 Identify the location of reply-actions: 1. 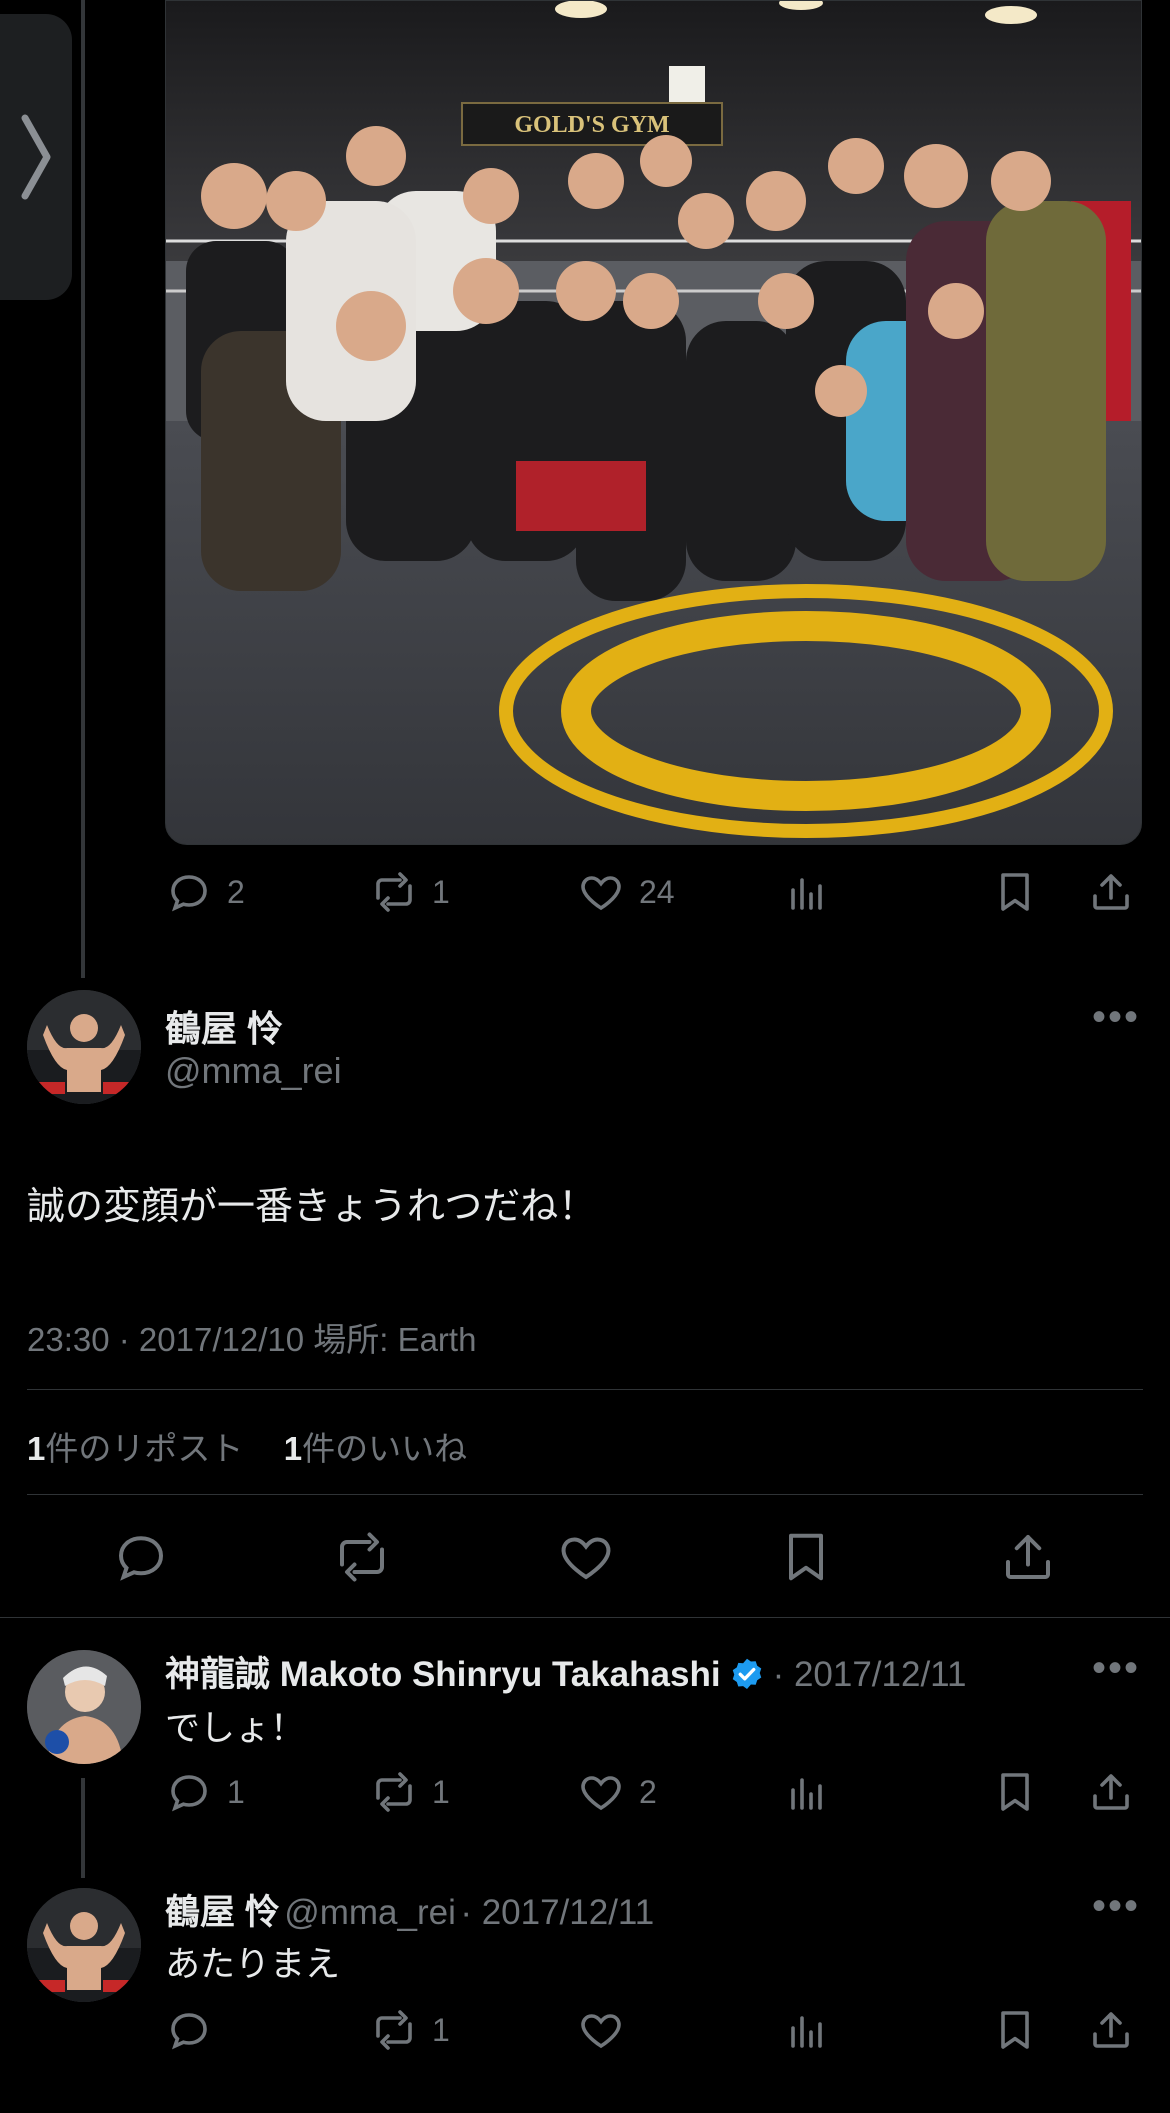
(647, 2030).